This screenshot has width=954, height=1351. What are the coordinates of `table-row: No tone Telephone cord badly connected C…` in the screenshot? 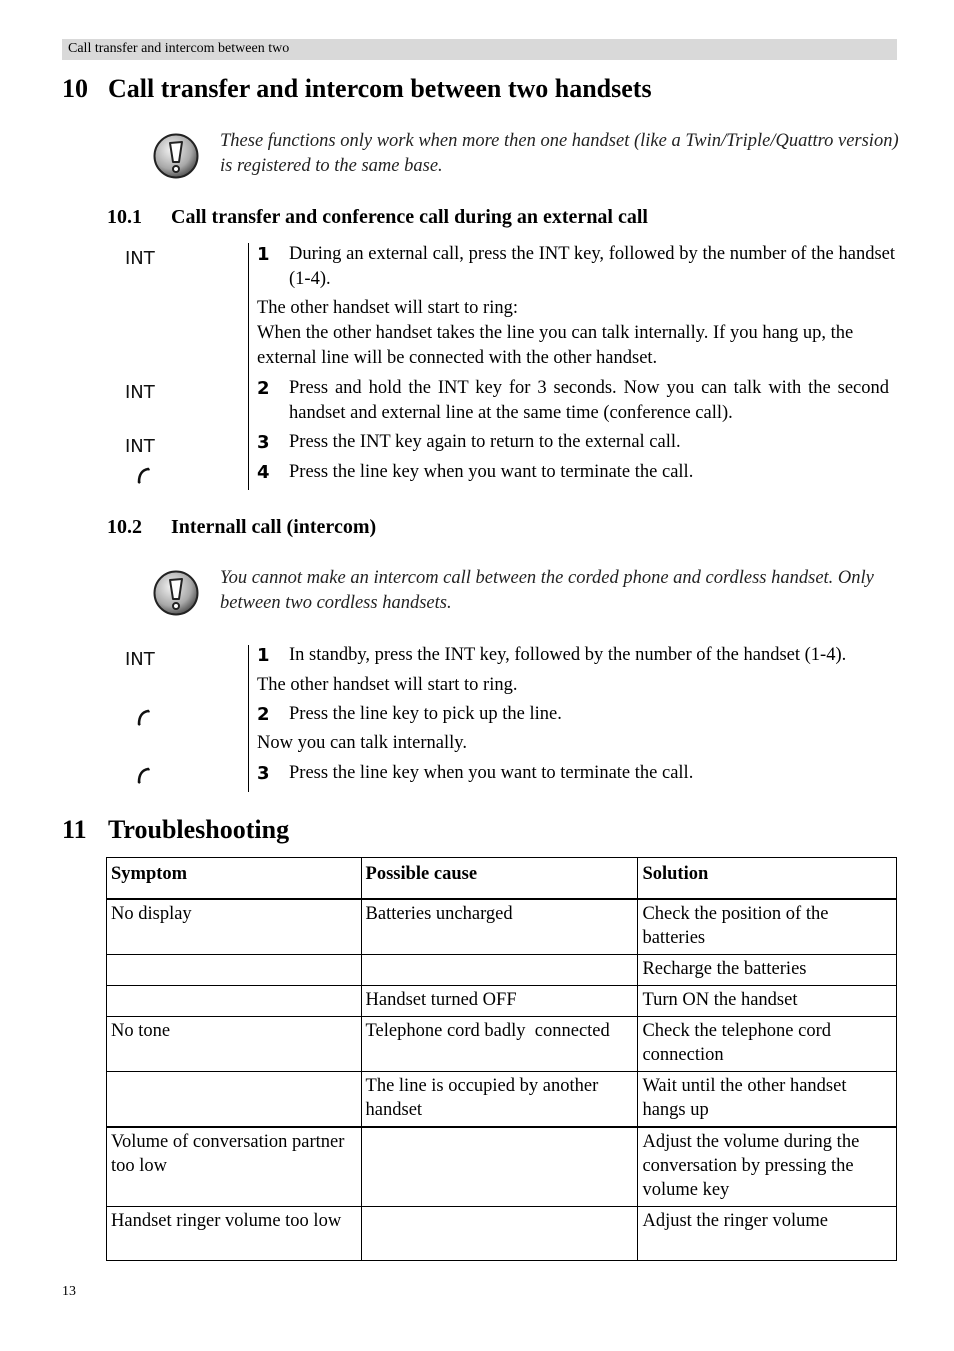 It's located at (501, 1044).